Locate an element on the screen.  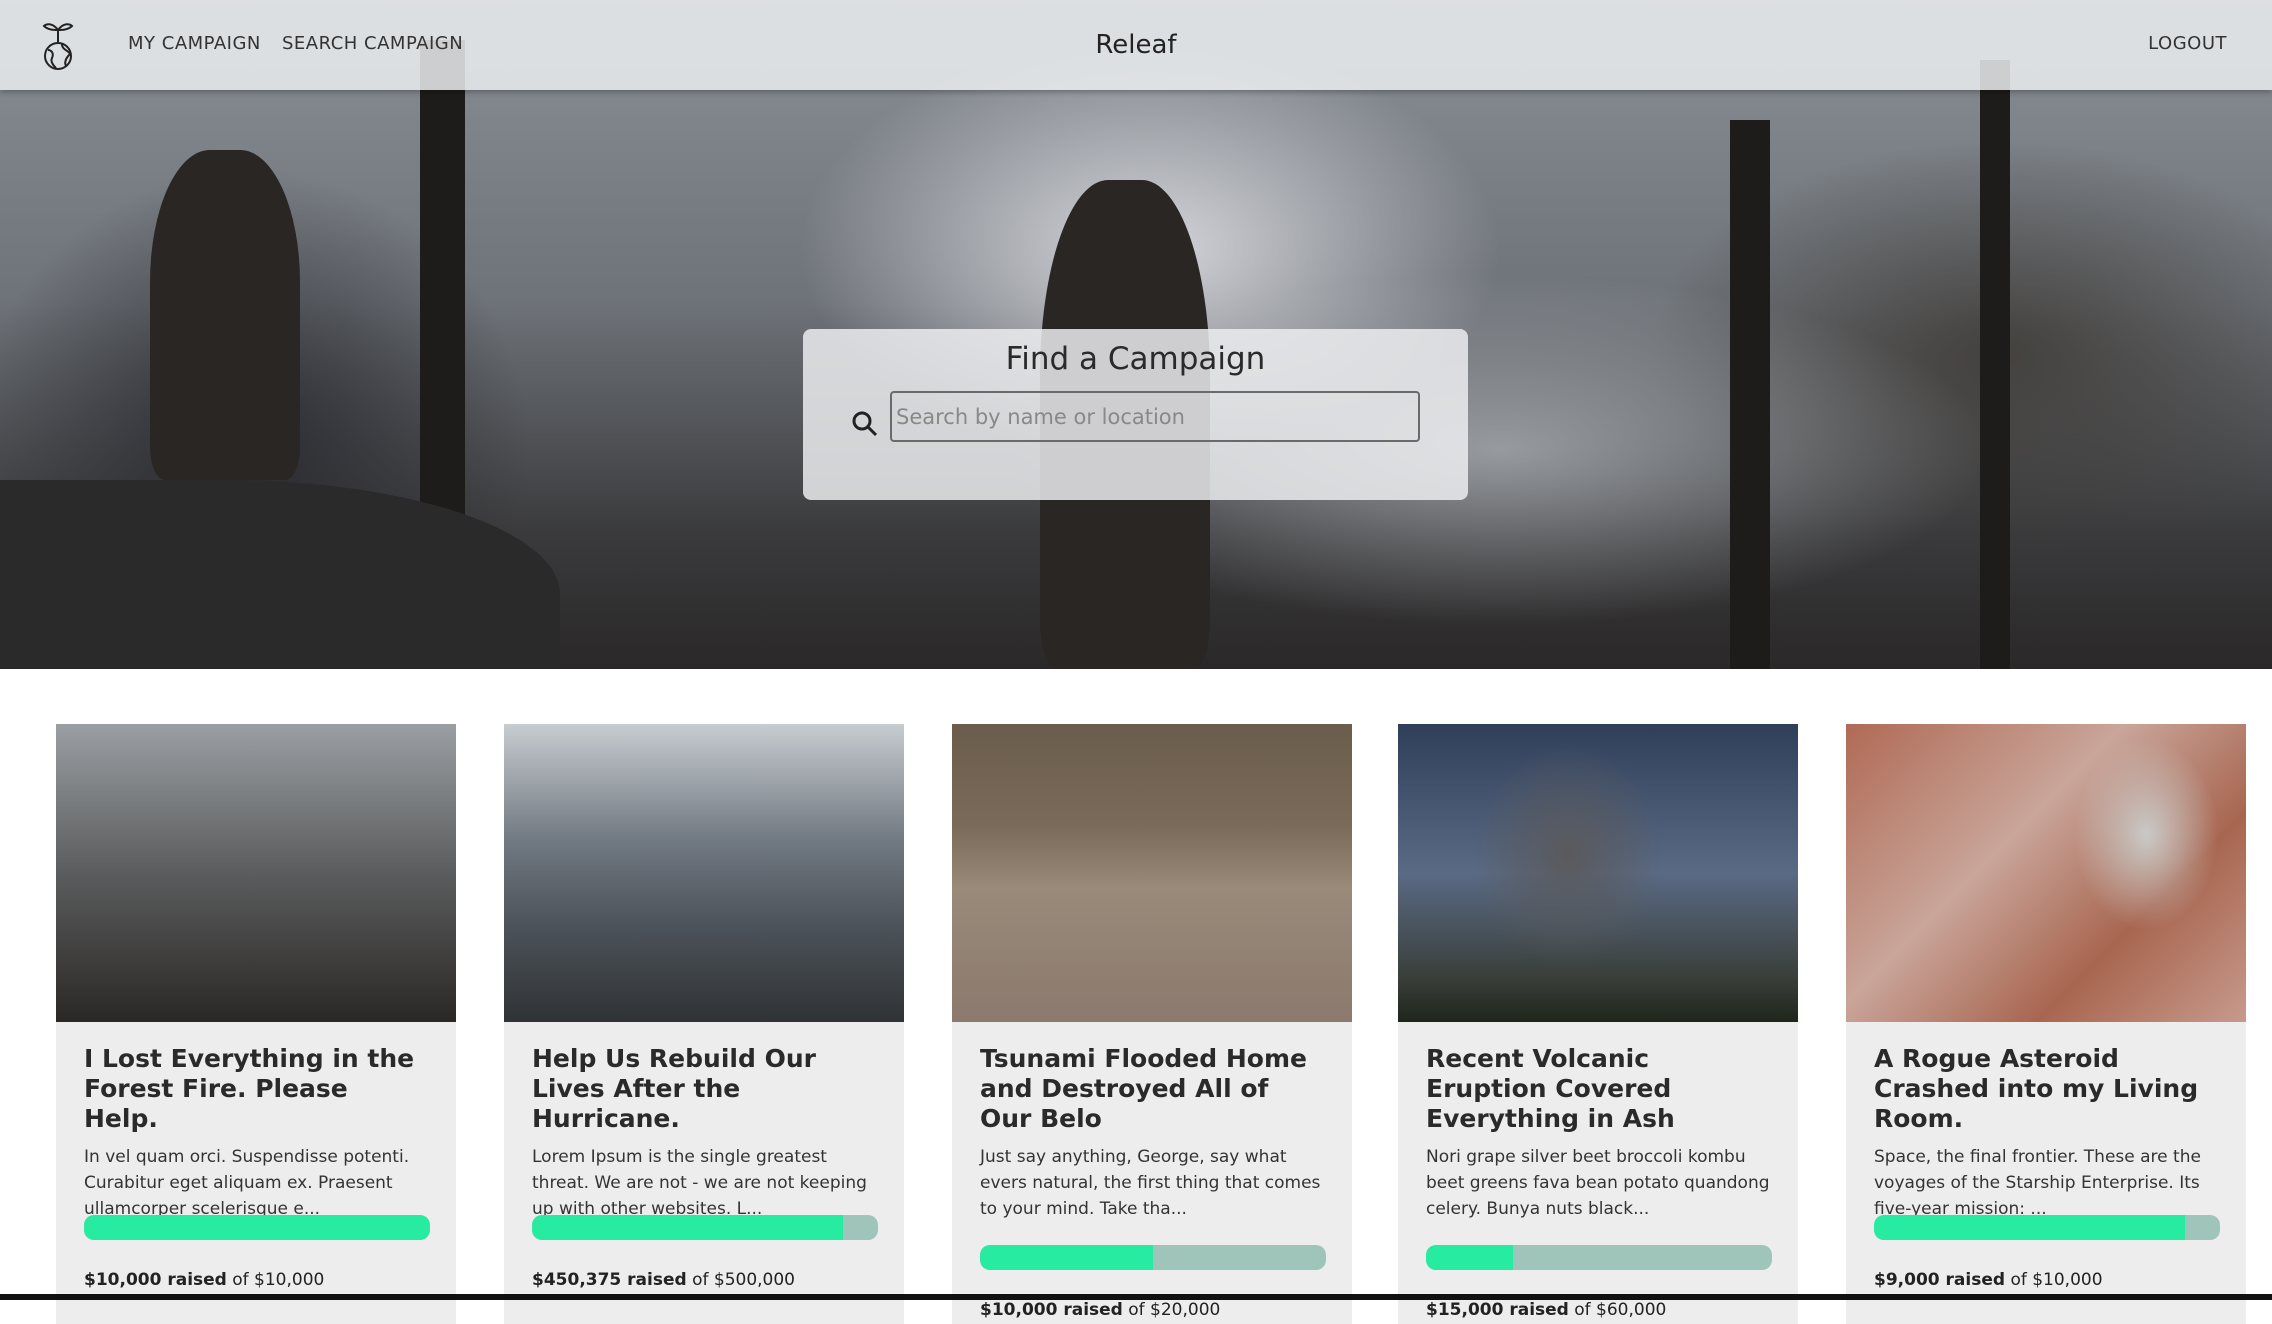
raised-text: $9,000 raised of $10,000 is located at coordinates (1988, 1280).